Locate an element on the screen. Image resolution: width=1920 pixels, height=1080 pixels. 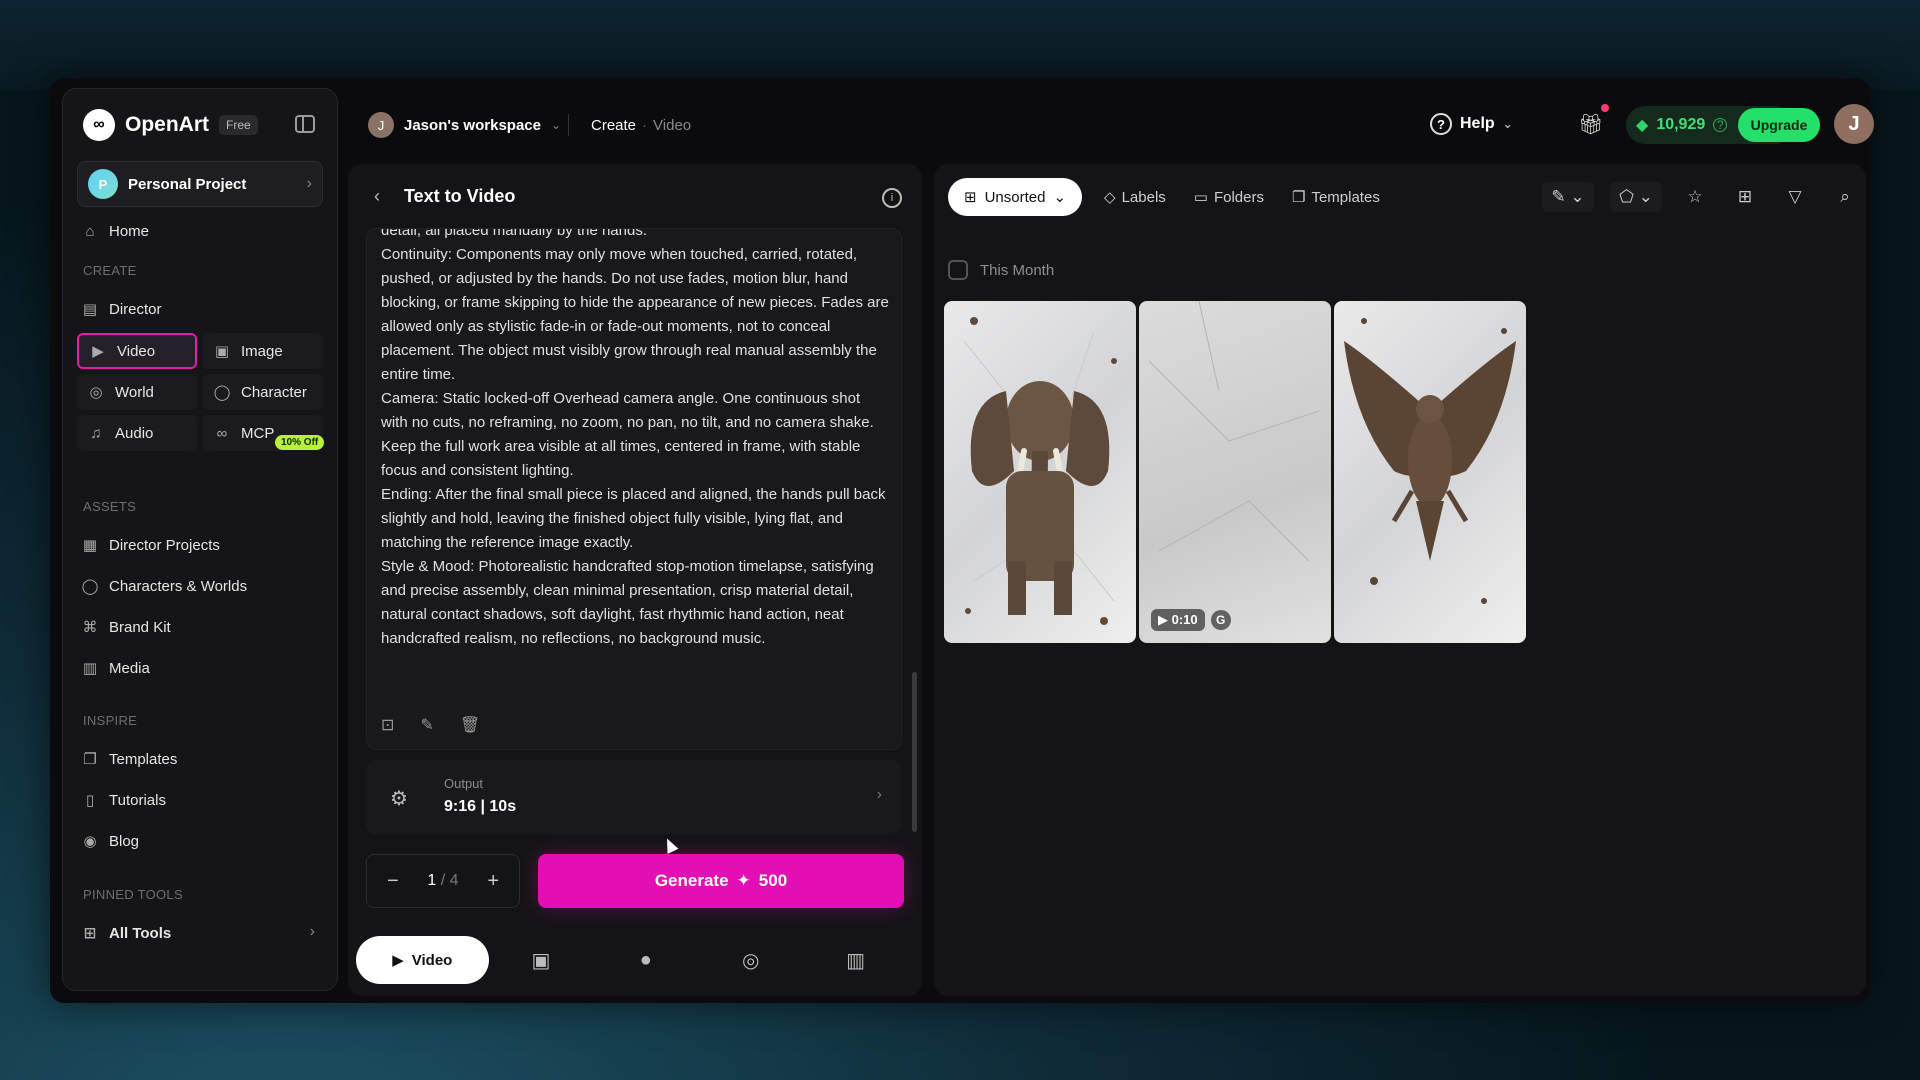
sidebar-item-blog: ◉ Blog is located at coordinates (105, 841).